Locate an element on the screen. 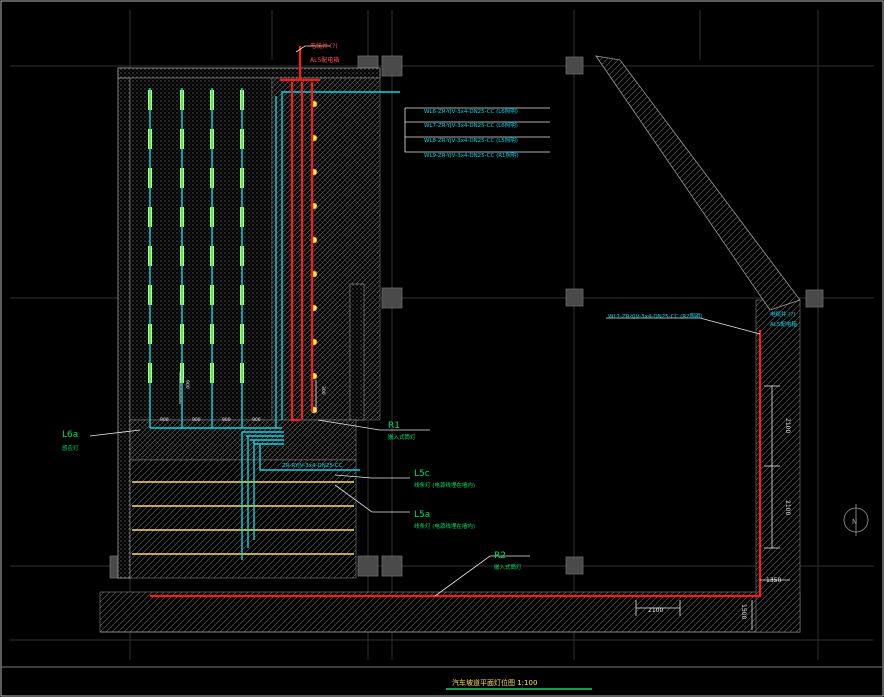 The image size is (884, 697). l6a-tag: L6a is located at coordinates (70, 435).